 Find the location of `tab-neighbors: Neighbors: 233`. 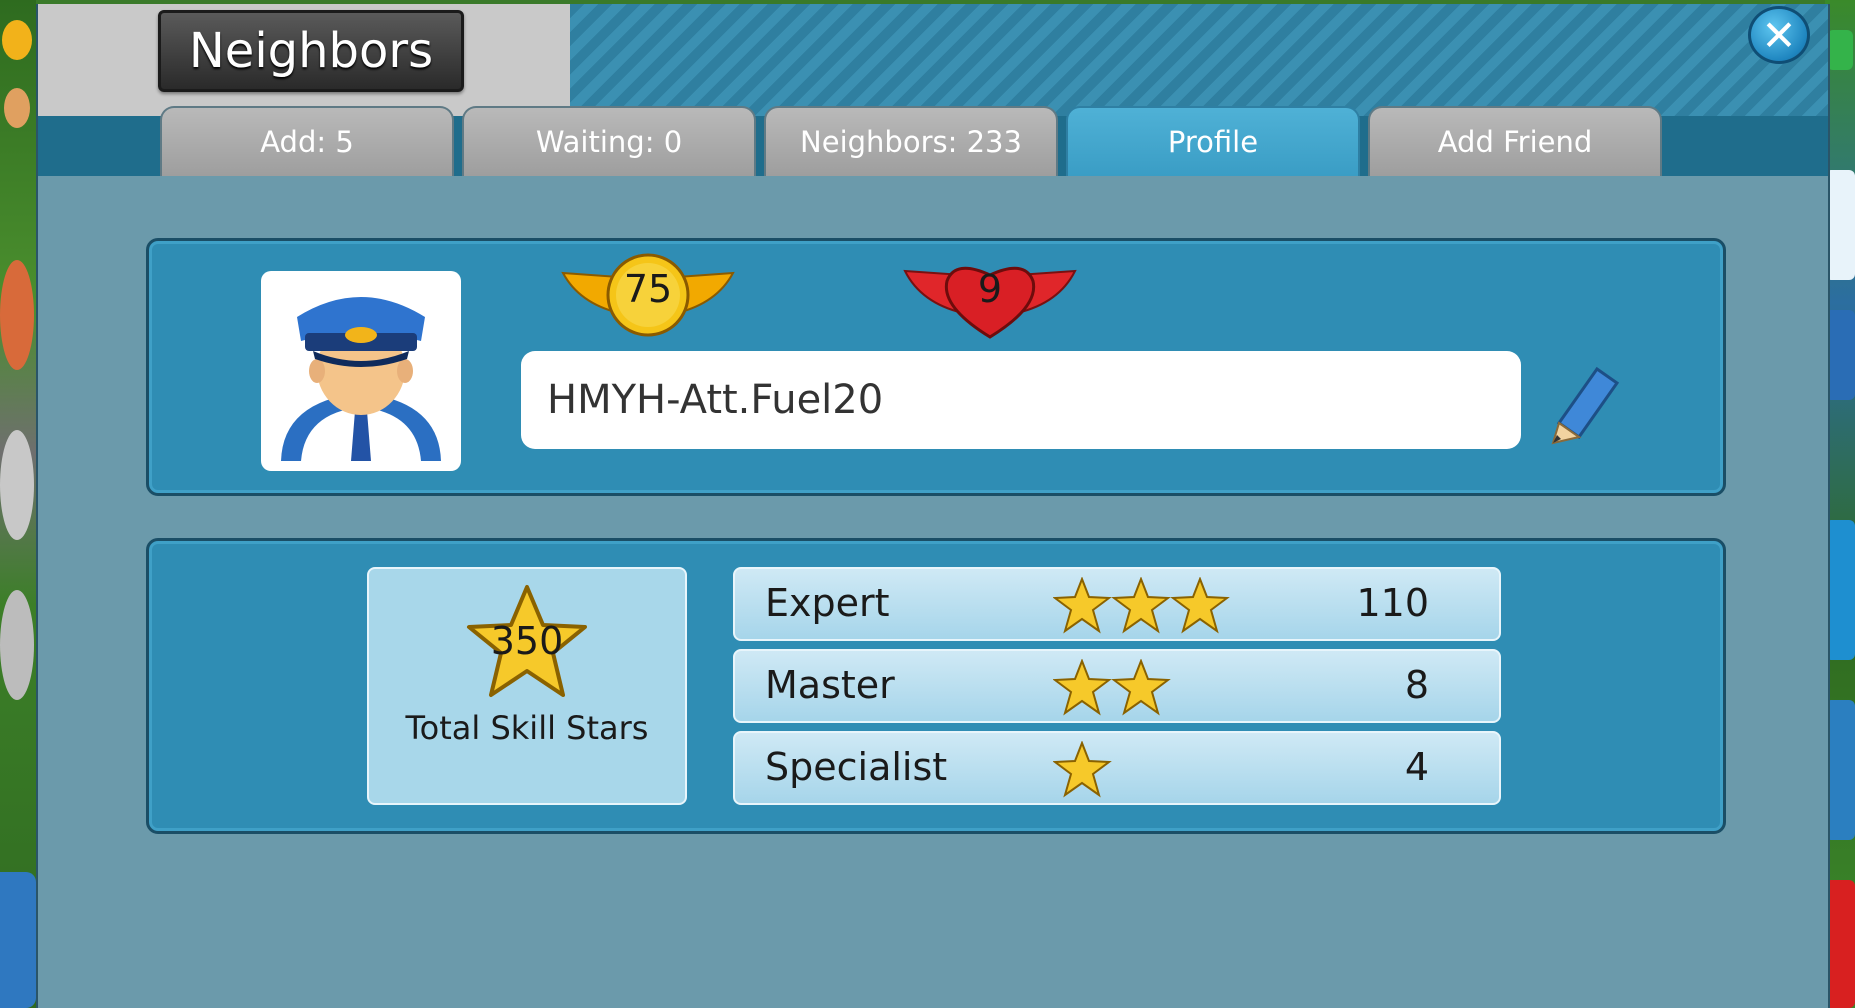

tab-neighbors: Neighbors: 233 is located at coordinates (911, 141).